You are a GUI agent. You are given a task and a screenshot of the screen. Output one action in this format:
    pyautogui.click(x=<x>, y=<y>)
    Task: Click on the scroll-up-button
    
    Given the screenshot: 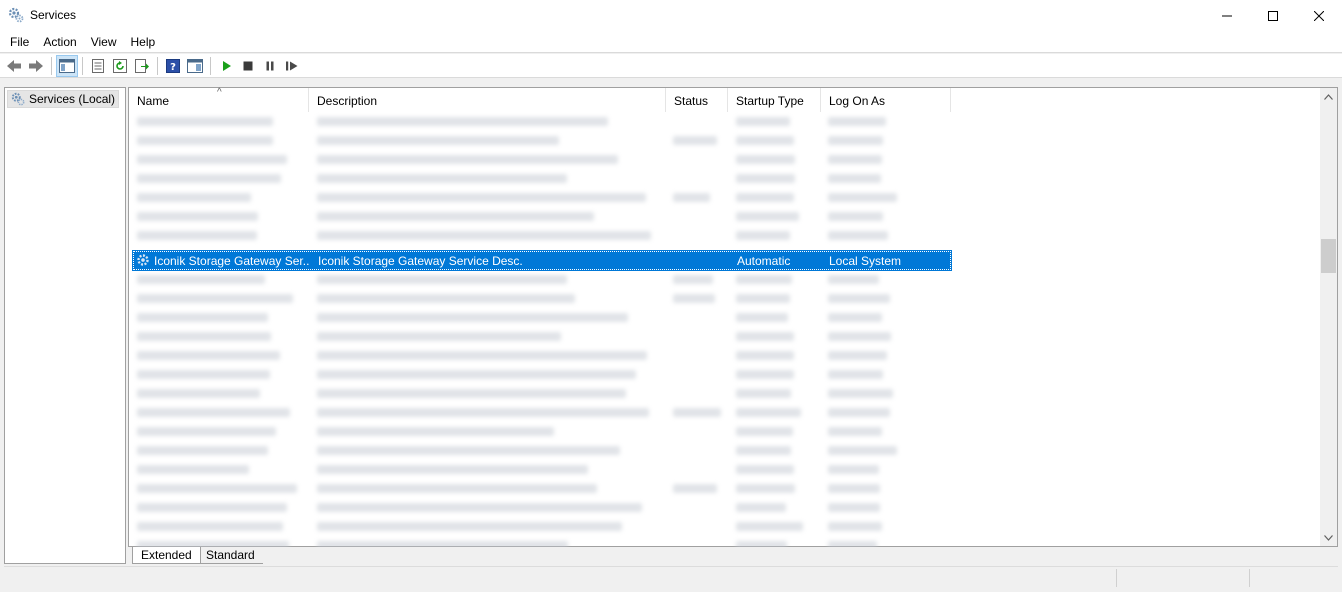 What is the action you would take?
    pyautogui.click(x=1328, y=96)
    